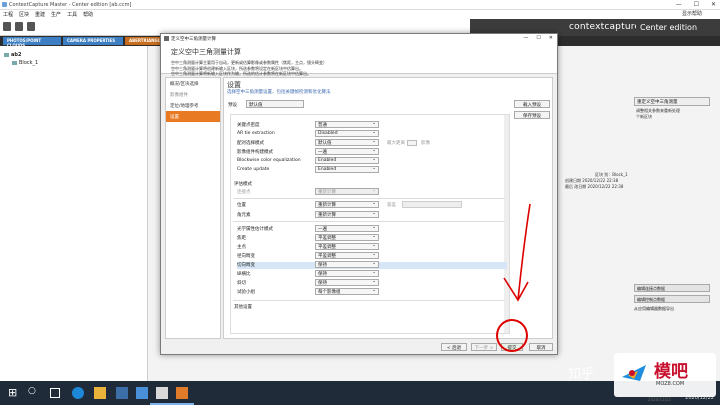 The width and height of the screenshot is (720, 405). Describe the element at coordinates (182, 393) in the screenshot. I see `cc-icon` at that location.